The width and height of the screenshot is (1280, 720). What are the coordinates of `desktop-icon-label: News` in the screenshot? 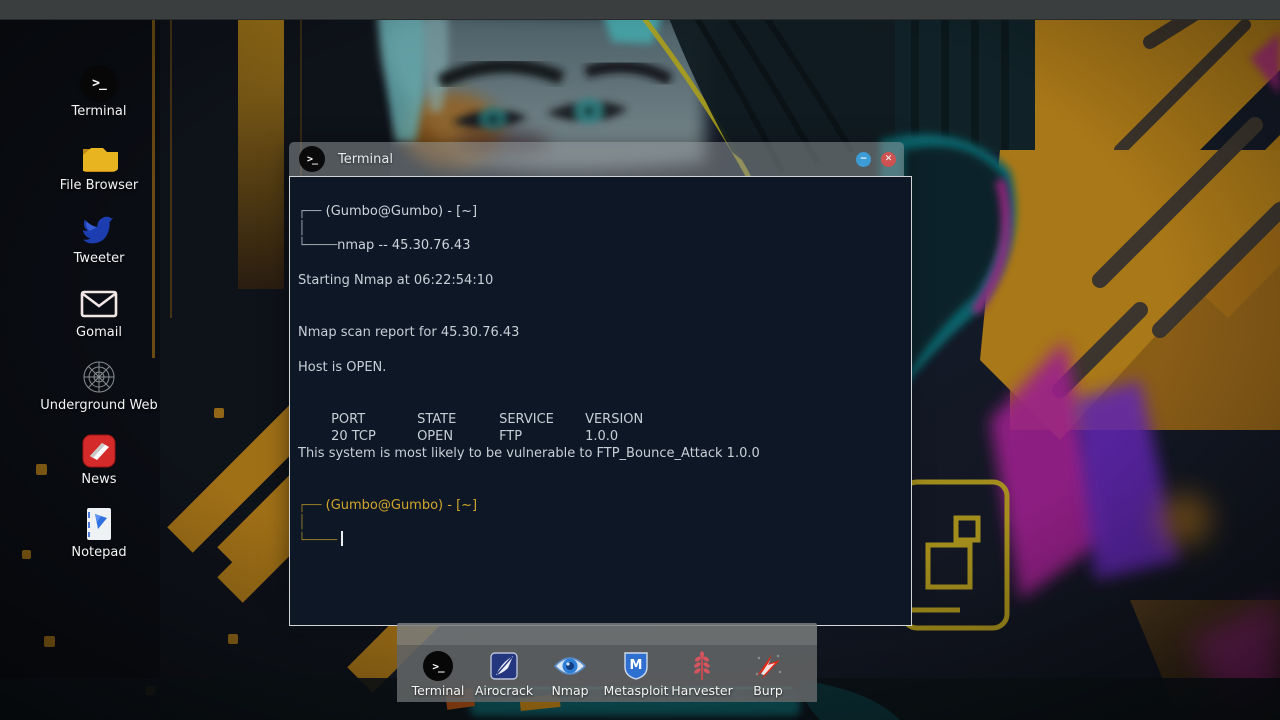 It's located at (99, 479).